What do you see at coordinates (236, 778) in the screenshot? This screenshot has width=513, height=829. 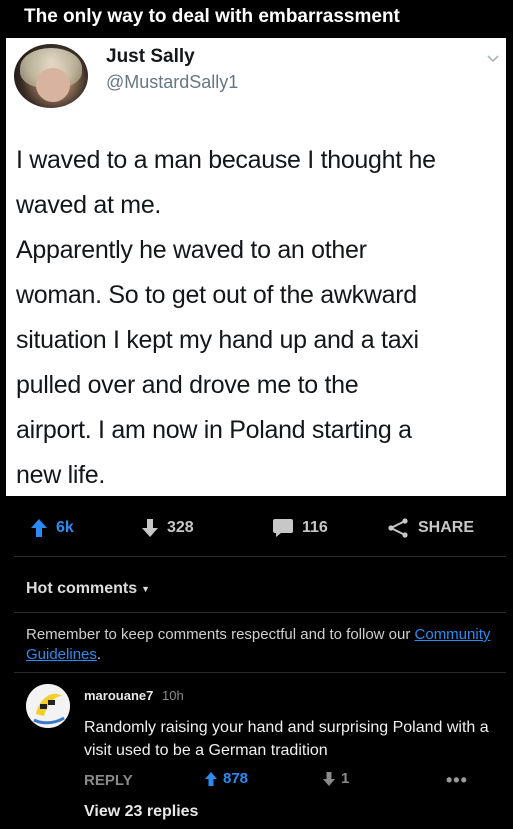 I see `comment-upvote-count: 878` at bounding box center [236, 778].